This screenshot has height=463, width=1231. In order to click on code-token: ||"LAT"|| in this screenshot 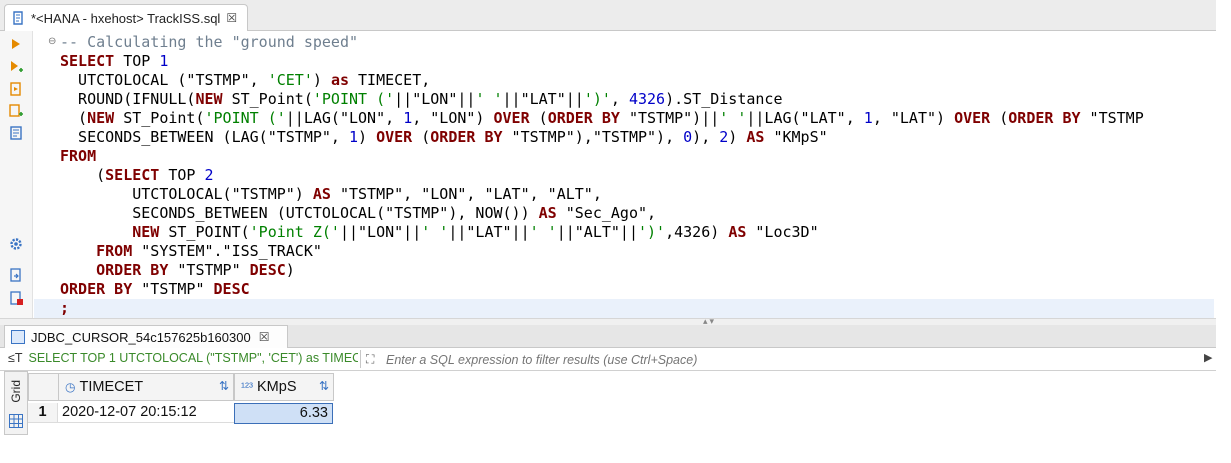, I will do `click(489, 232)`.